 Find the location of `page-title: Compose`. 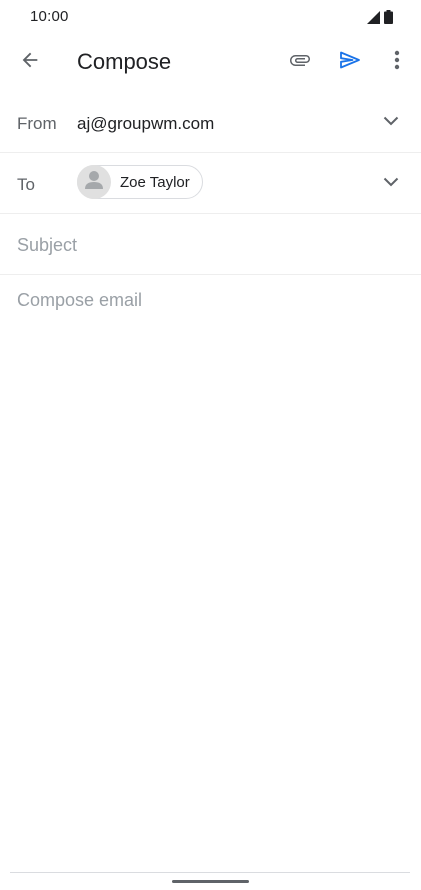

page-title: Compose is located at coordinates (124, 61).